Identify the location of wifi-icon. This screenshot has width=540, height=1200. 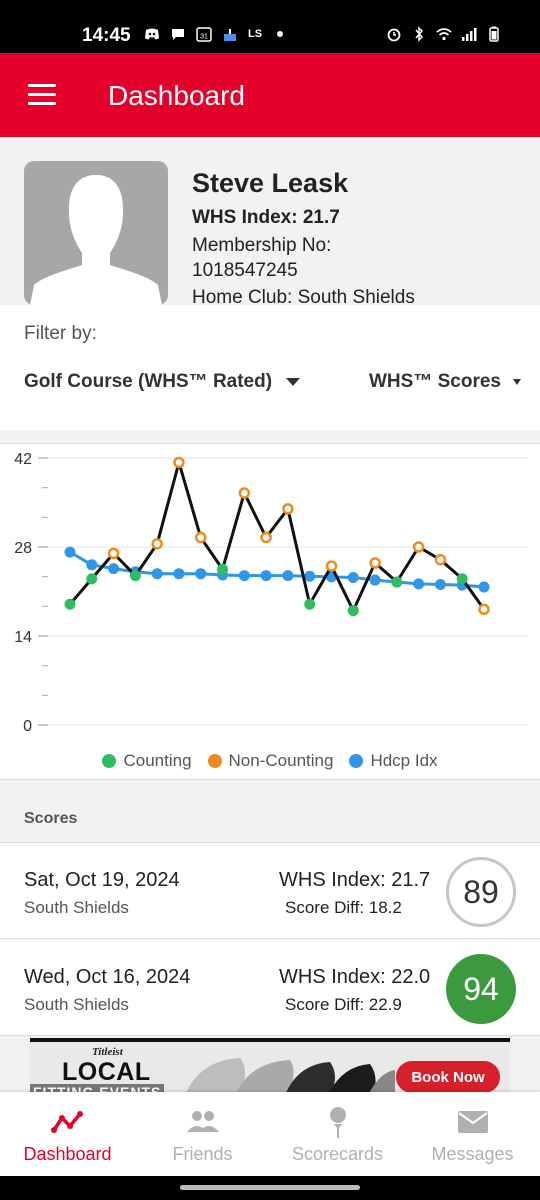
(444, 34).